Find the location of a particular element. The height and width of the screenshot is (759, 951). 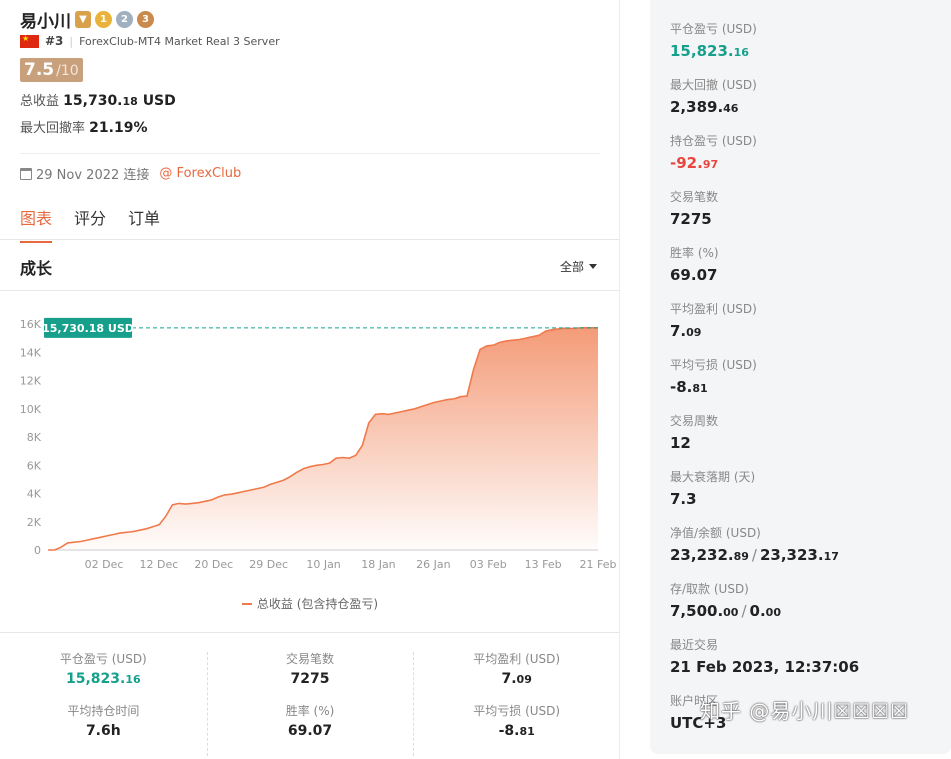

sidebar-stat: 持仓盈亏 (USD) -92.97 is located at coordinates (810, 160).